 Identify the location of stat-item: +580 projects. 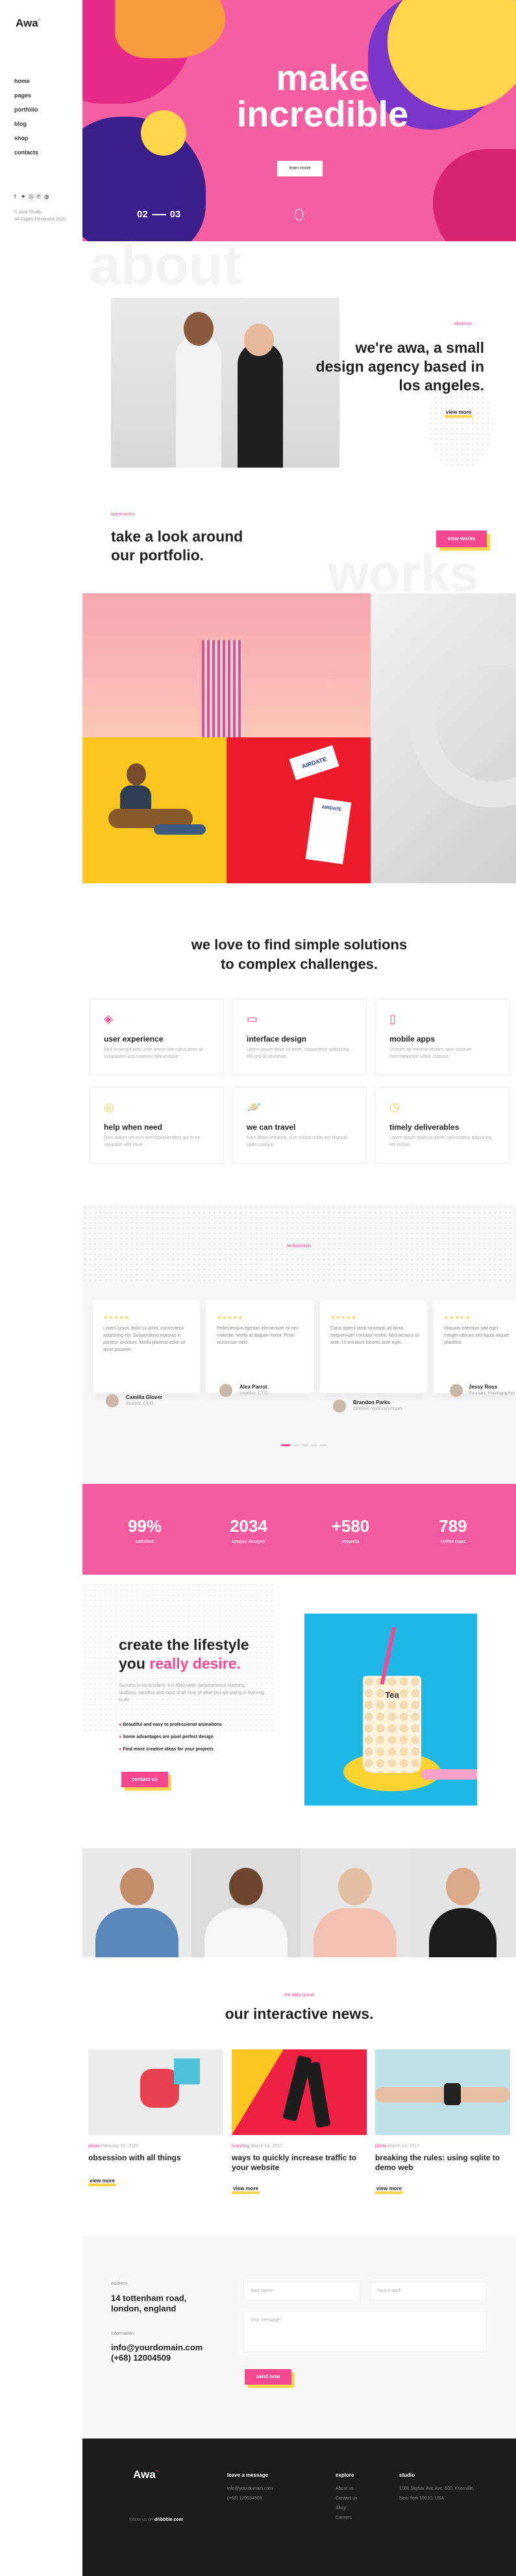
(351, 1530).